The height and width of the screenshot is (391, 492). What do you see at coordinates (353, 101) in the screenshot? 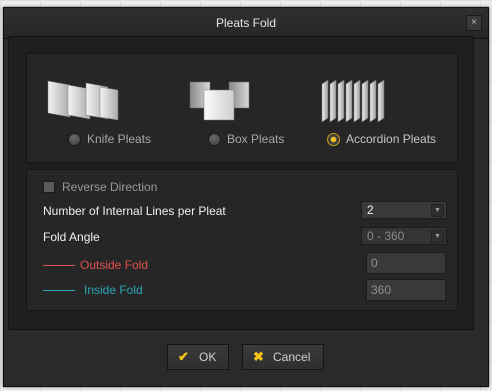
I see `accordion-pleats-icon` at bounding box center [353, 101].